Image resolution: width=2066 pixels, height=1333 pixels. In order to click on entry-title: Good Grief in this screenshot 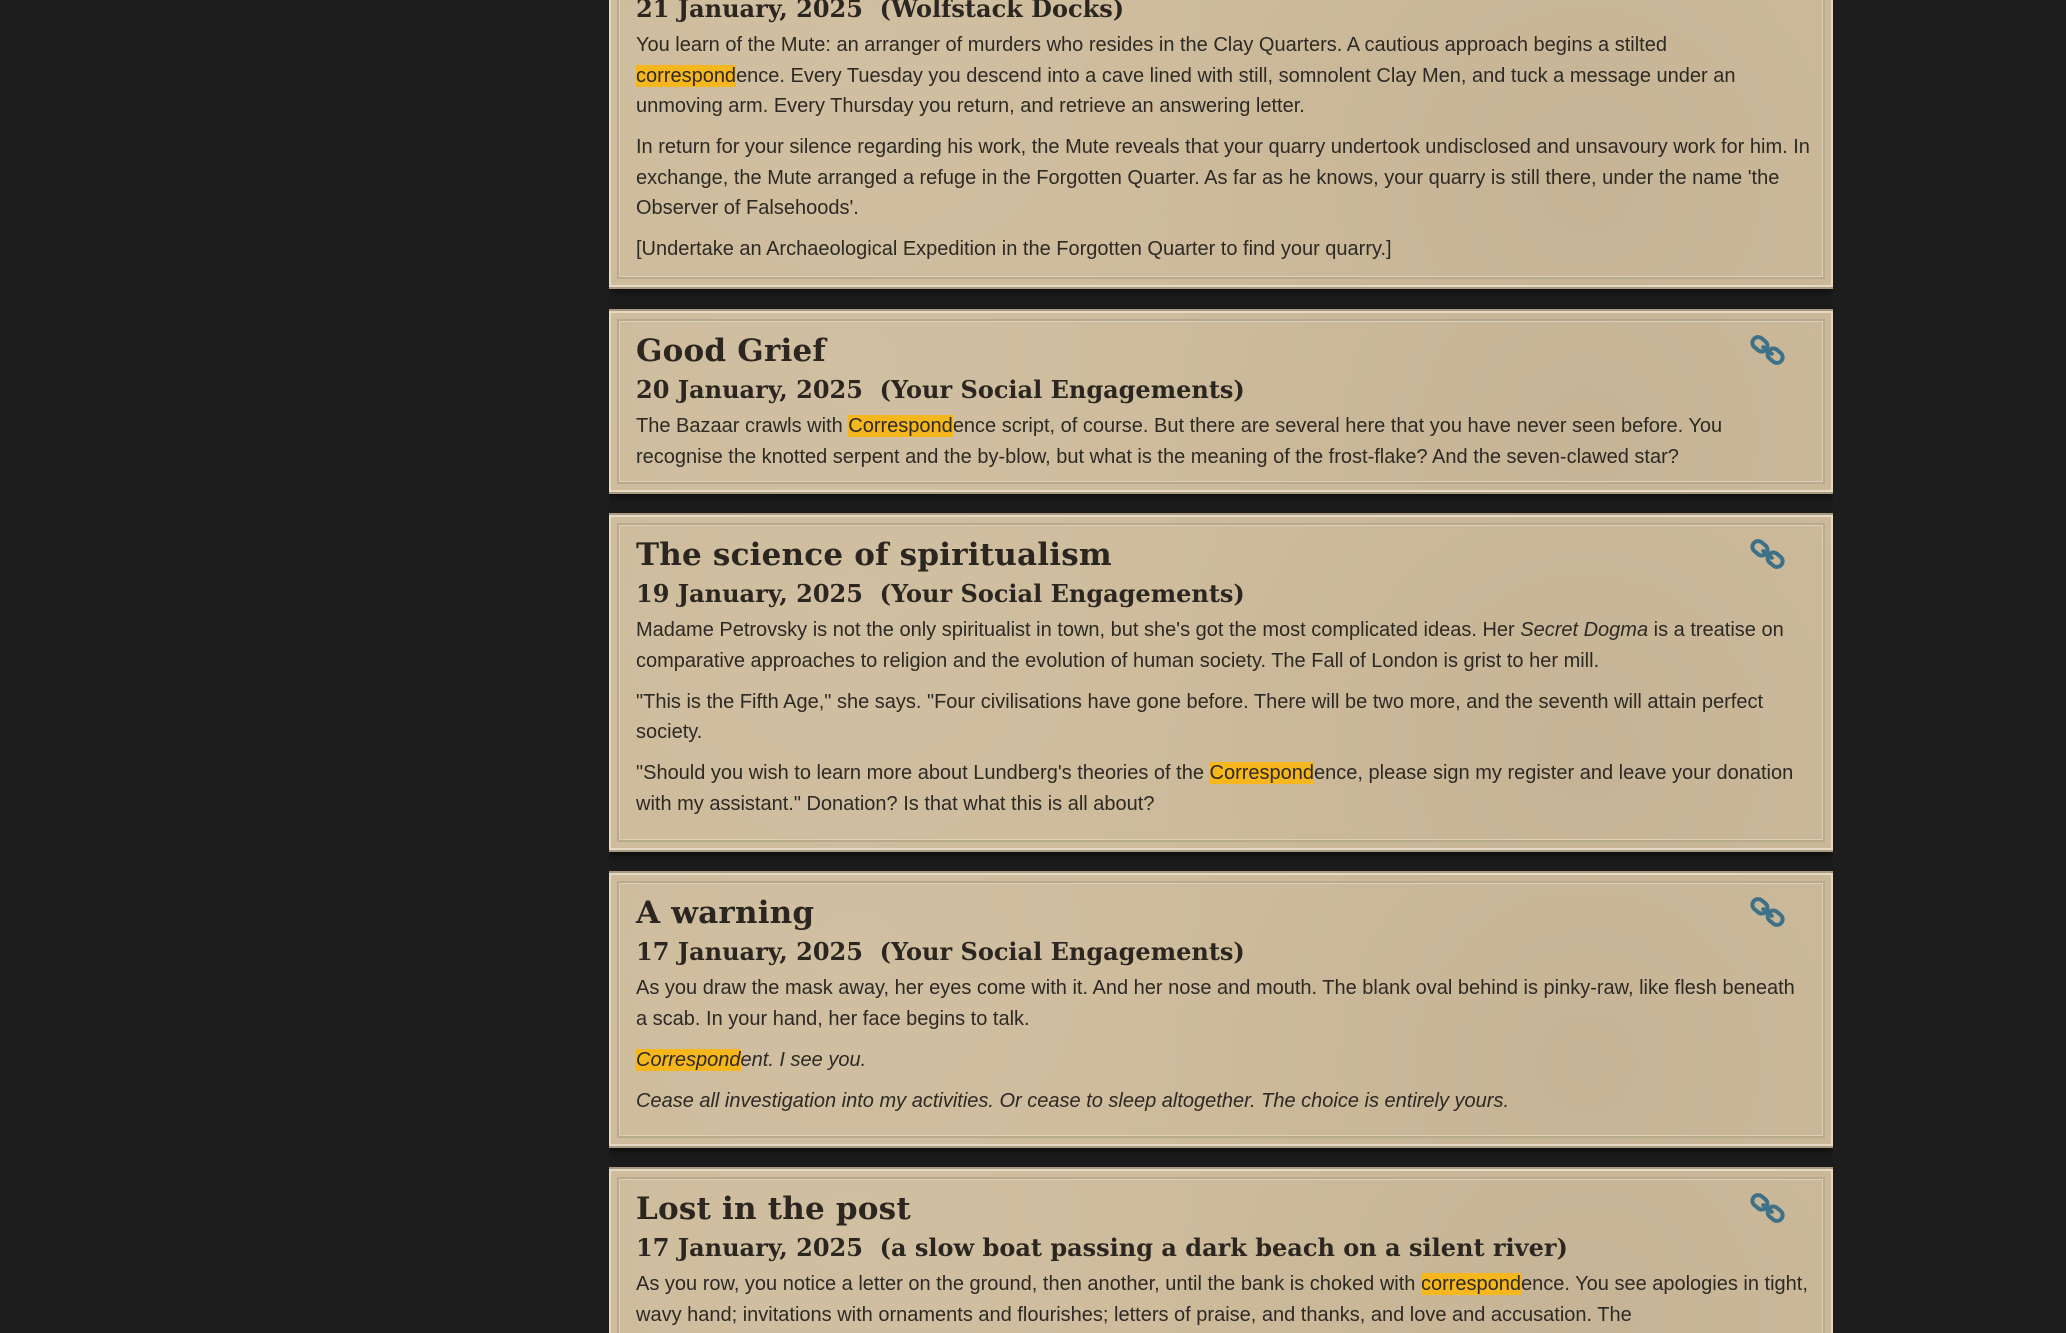, I will do `click(731, 351)`.